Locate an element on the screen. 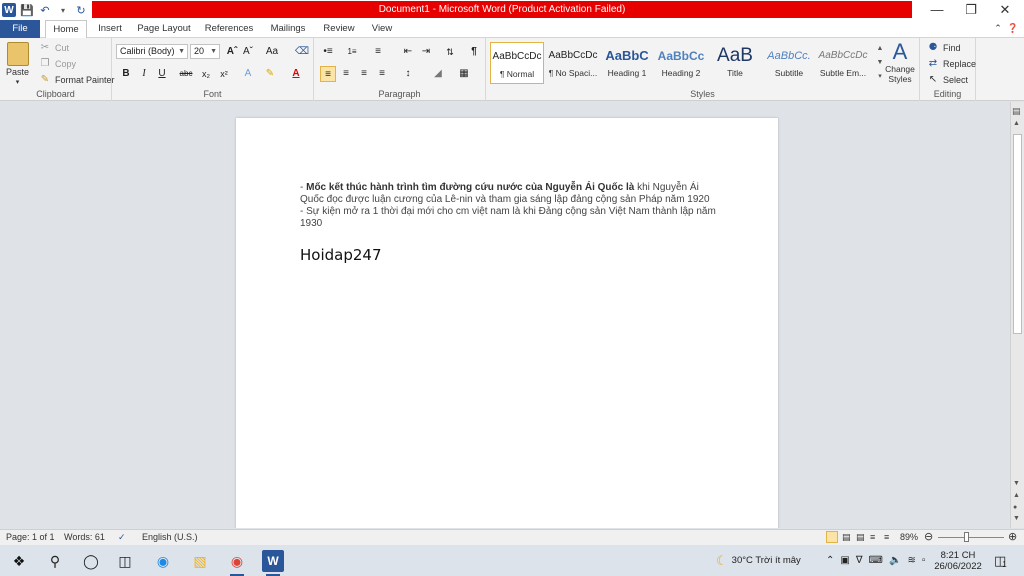 The height and width of the screenshot is (576, 1024). web-layout-icon: ▤ is located at coordinates (860, 537).